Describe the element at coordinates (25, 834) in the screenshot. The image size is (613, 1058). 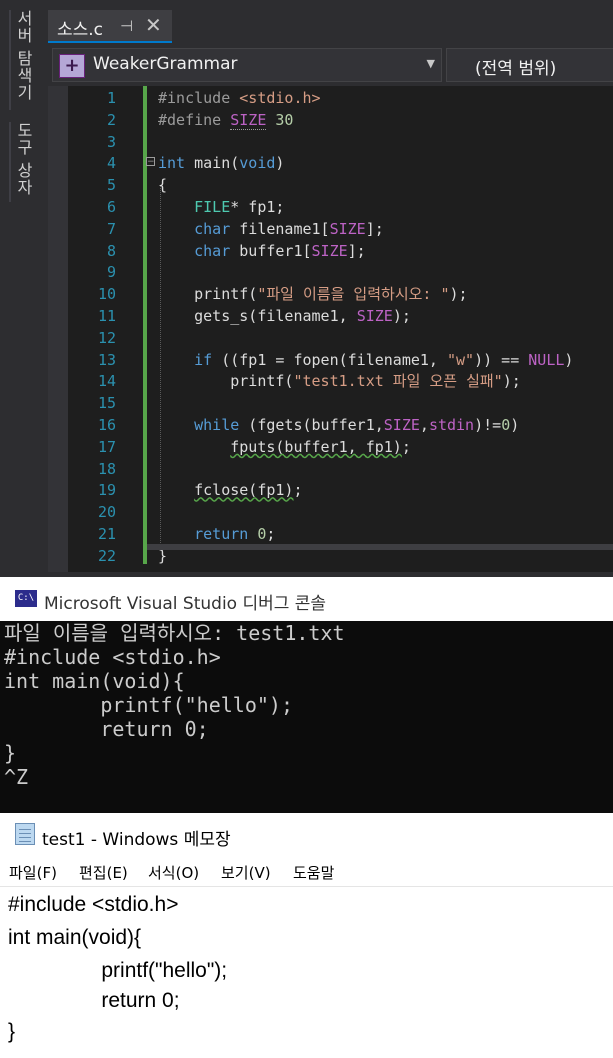
I see `notepad-icon` at that location.